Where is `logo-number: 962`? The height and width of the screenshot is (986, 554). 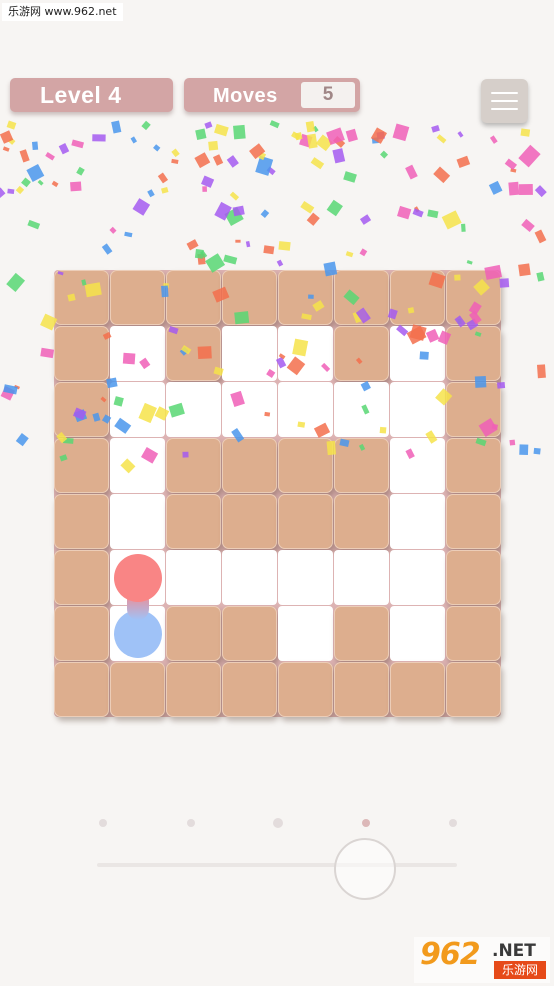
logo-number: 962 is located at coordinates (450, 954).